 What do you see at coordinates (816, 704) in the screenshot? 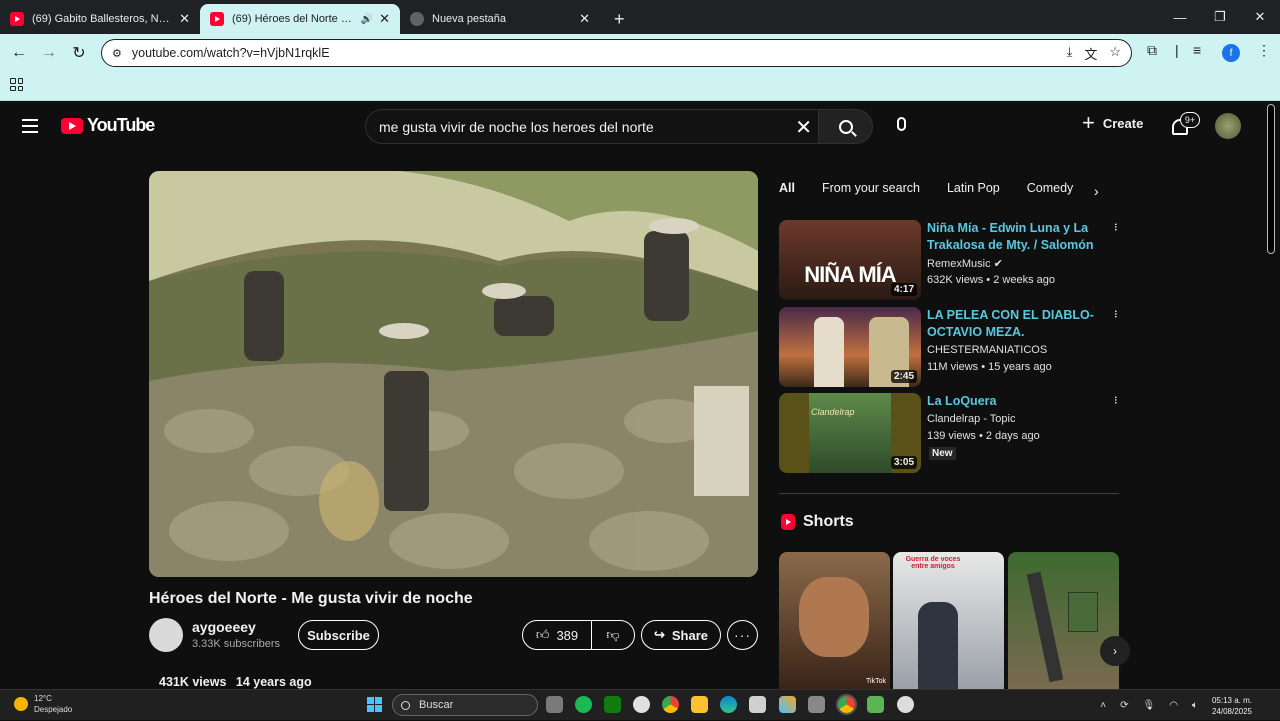
I see `settings-icon` at bounding box center [816, 704].